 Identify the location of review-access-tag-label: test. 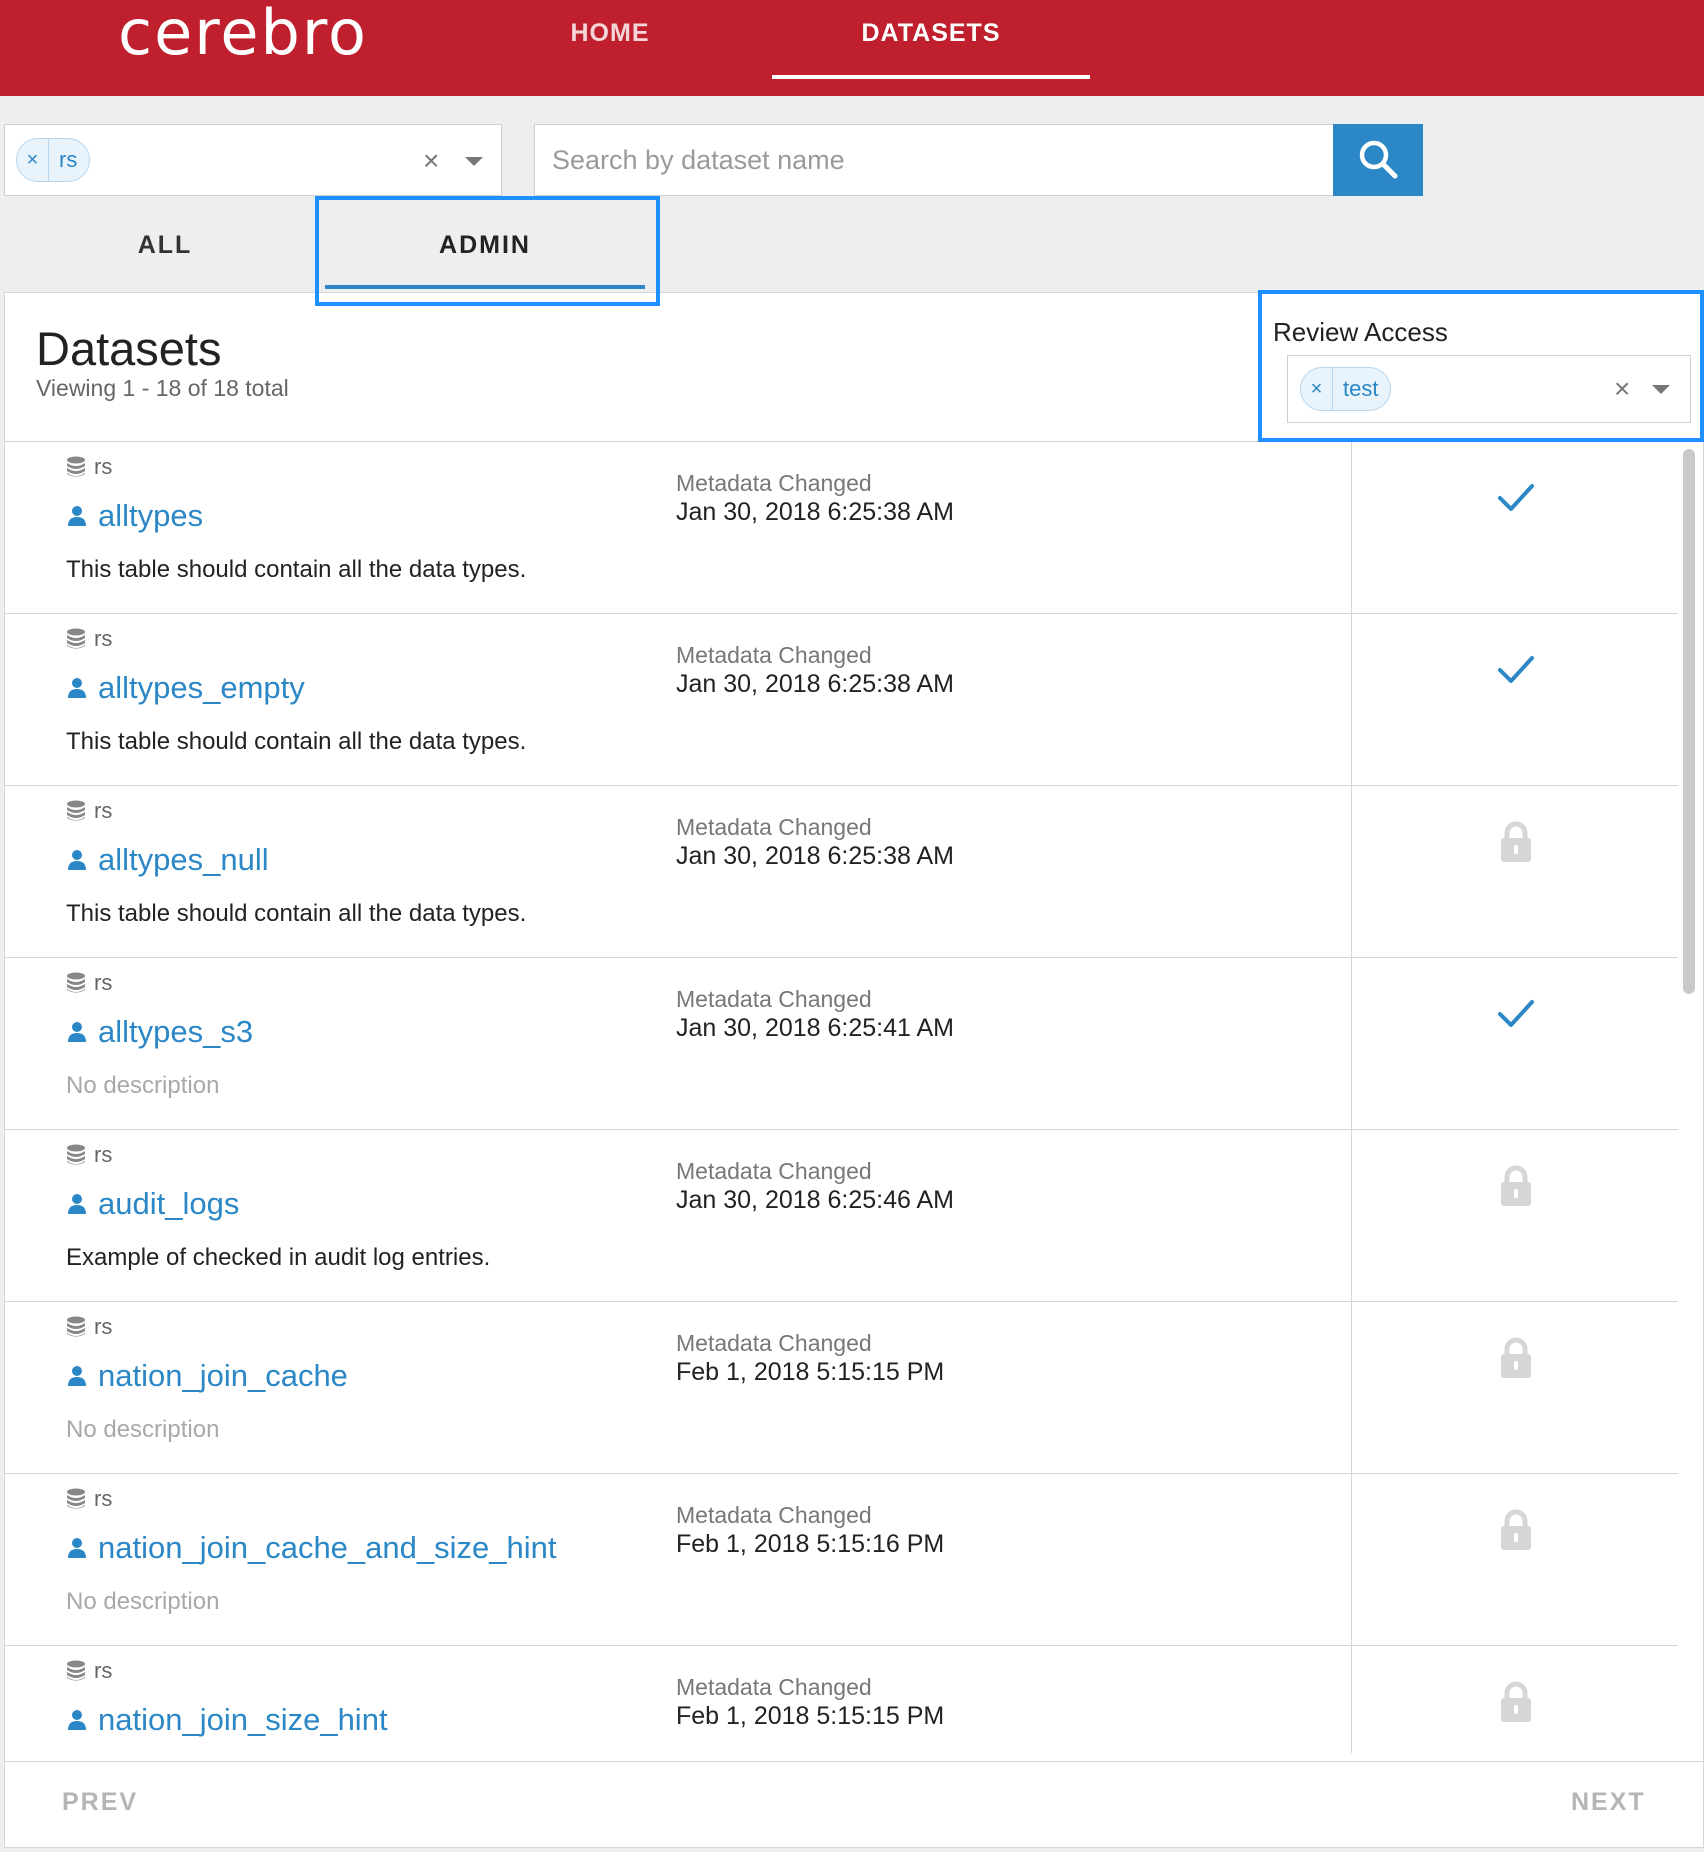
(1361, 388).